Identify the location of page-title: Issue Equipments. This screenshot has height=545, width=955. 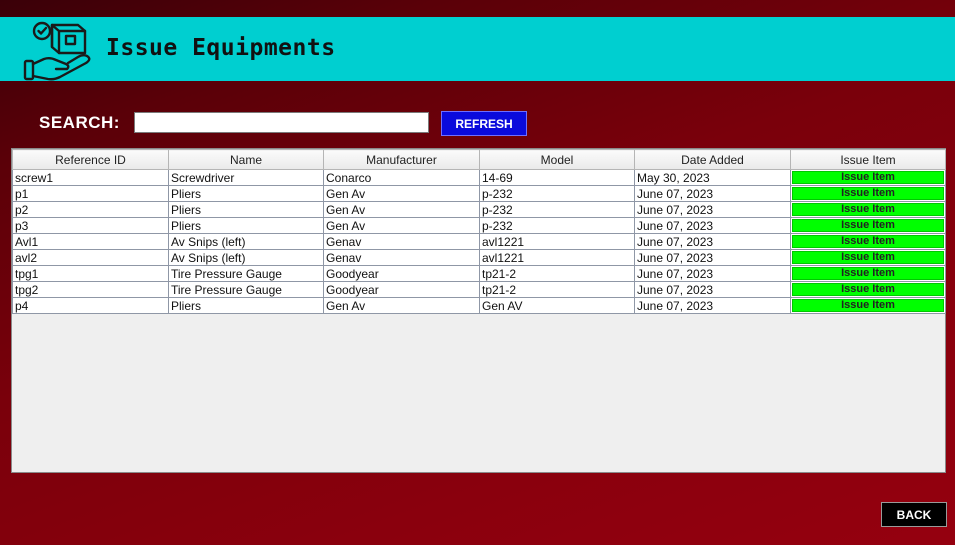
(221, 48).